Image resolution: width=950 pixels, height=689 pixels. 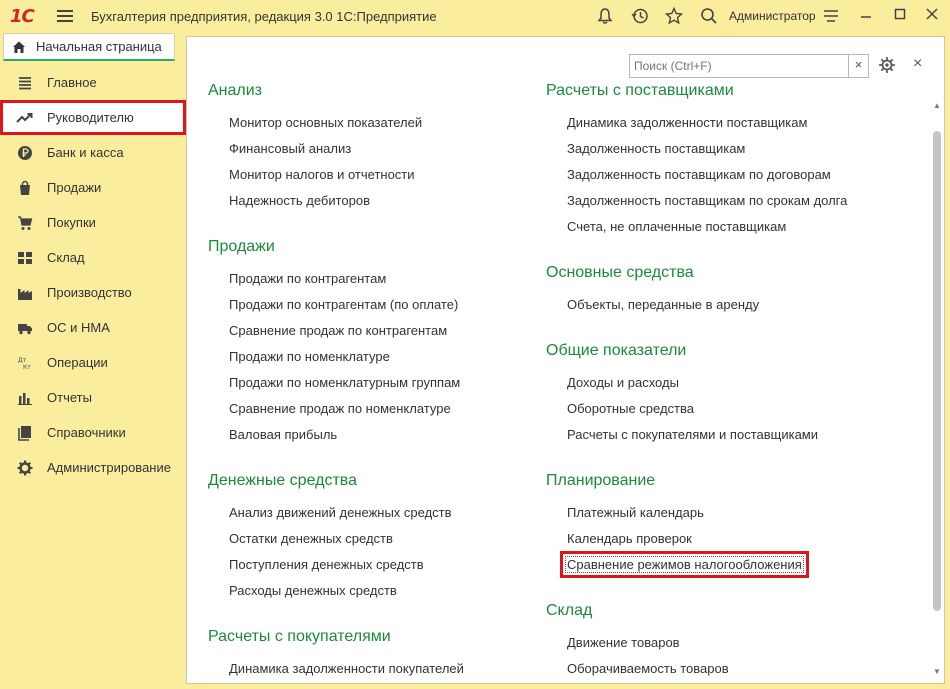 What do you see at coordinates (93, 292) in the screenshot?
I see `sidebar-item-production: Производство` at bounding box center [93, 292].